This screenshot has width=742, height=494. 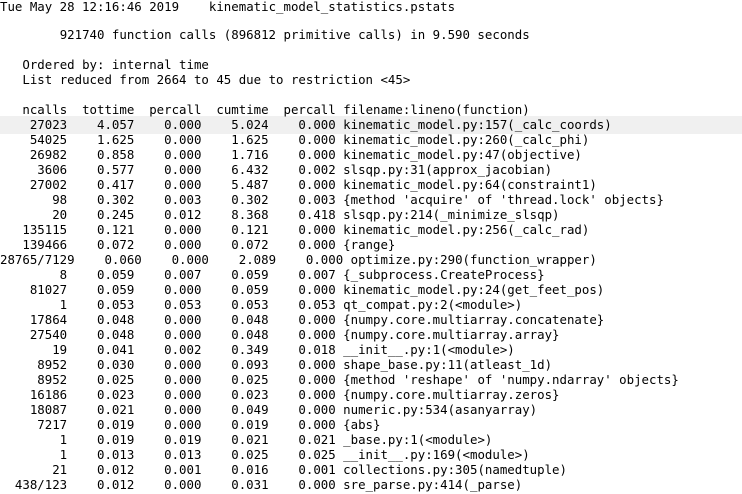 I want to click on cell-func: numeric.py:534(asanyarray), so click(x=436, y=409).